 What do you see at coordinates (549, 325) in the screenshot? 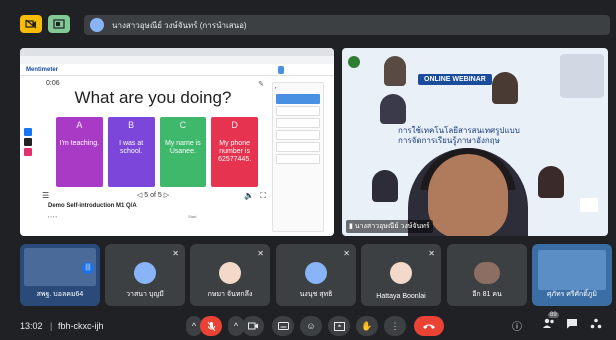
I see `people-icon` at bounding box center [549, 325].